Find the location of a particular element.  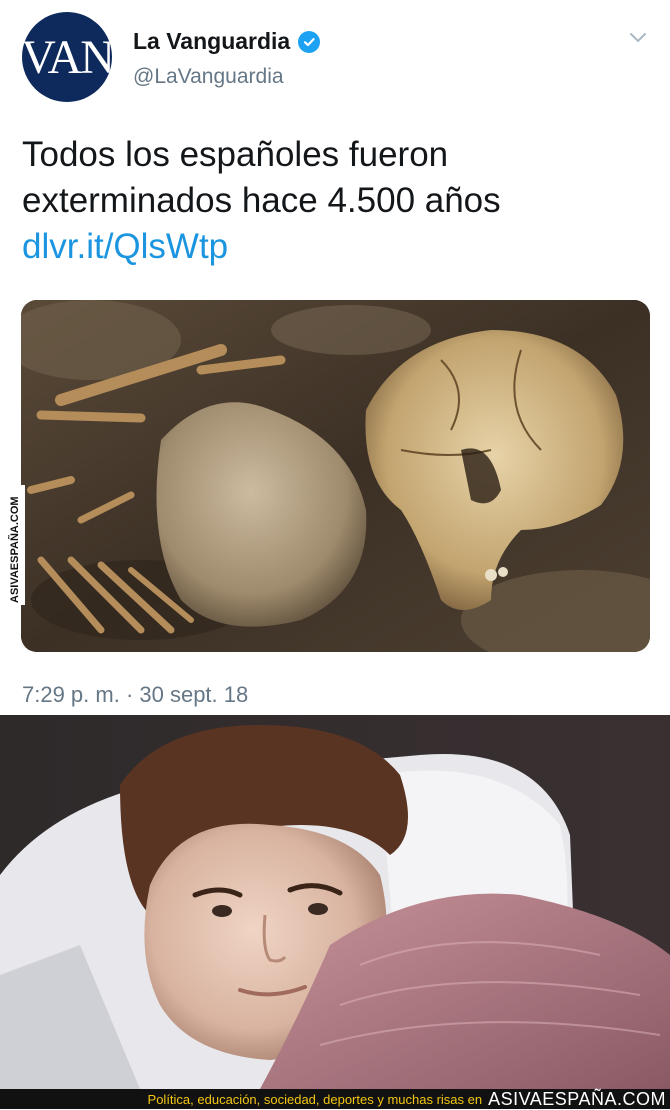

tweet-text-line-2: exterminados hace 4.500 años is located at coordinates (261, 200).